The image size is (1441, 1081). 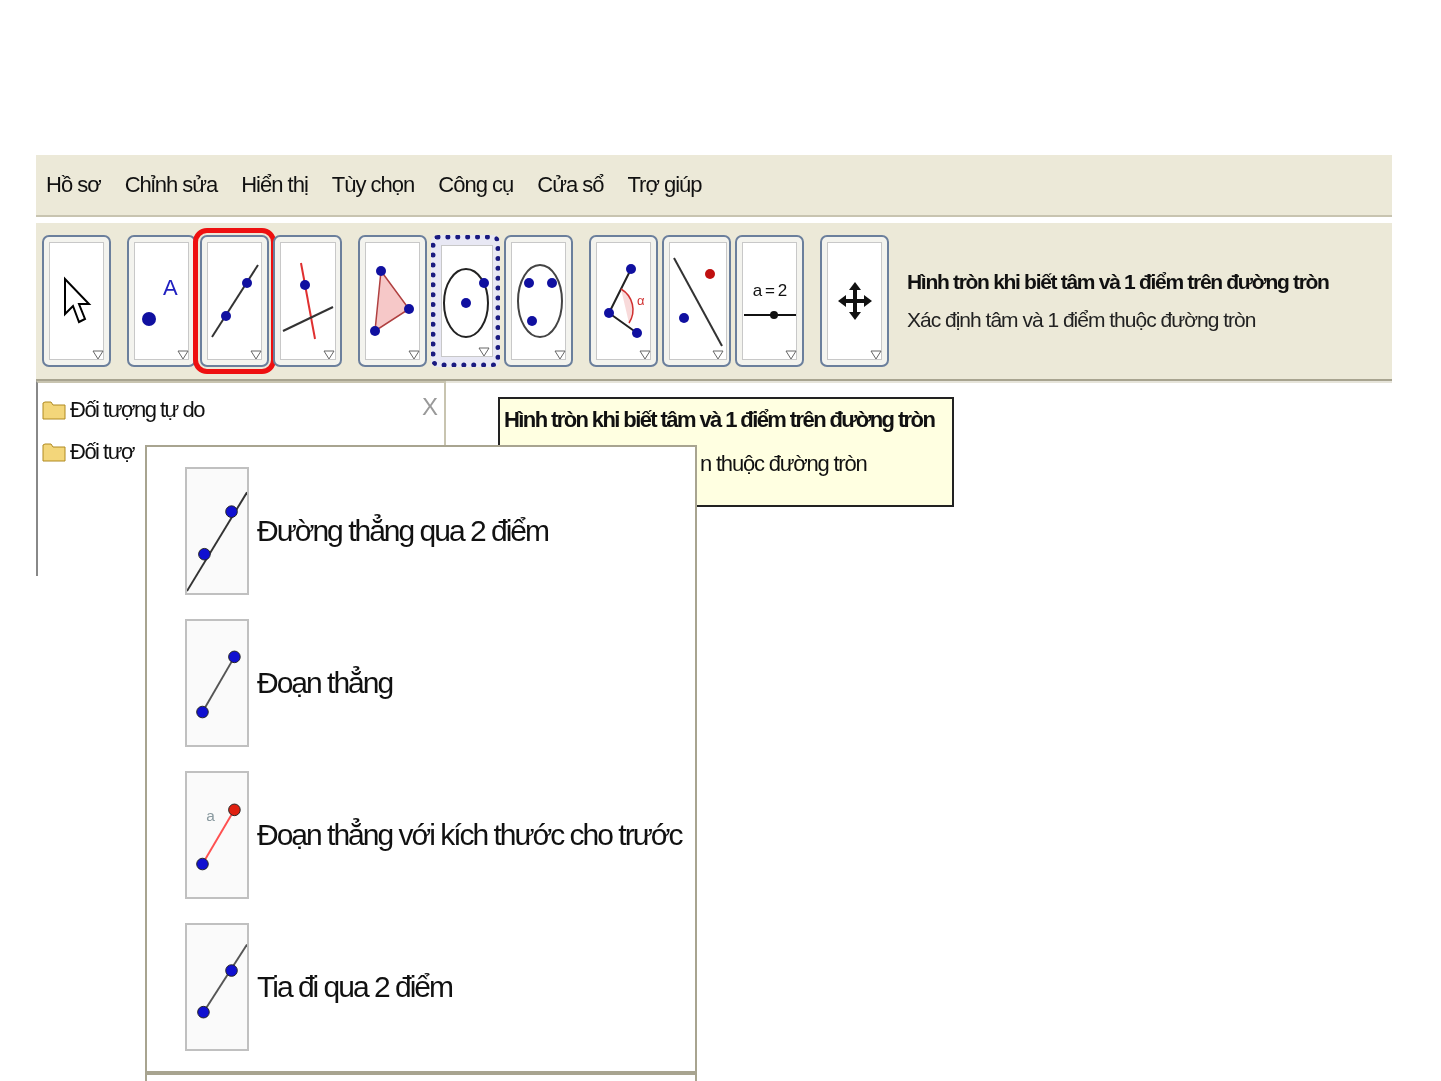 What do you see at coordinates (217, 683) in the screenshot?
I see `segment-icon` at bounding box center [217, 683].